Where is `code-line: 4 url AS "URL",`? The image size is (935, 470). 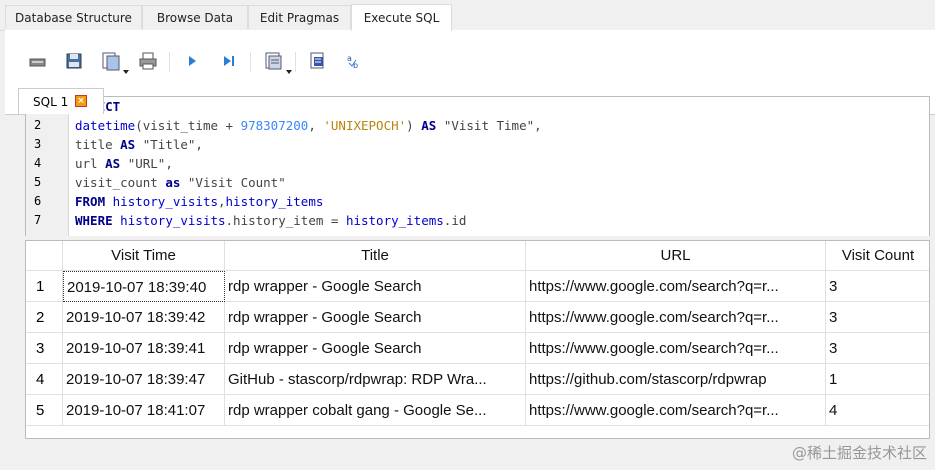 code-line: 4 url AS "URL", is located at coordinates (476, 163).